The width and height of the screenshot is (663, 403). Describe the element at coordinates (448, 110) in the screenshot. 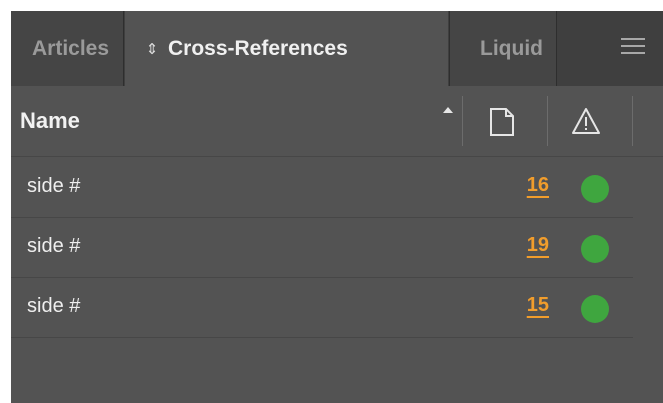

I see `sort-ascending-icon` at that location.